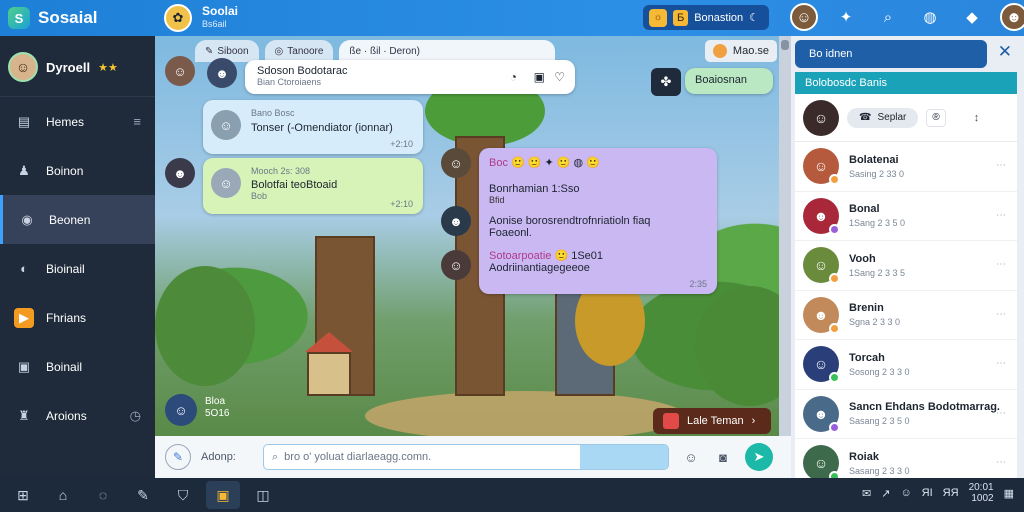  Describe the element at coordinates (466, 457) in the screenshot. I see `message-input: ⌕ bro o' yoluat diarlaeagg.comn.` at that location.